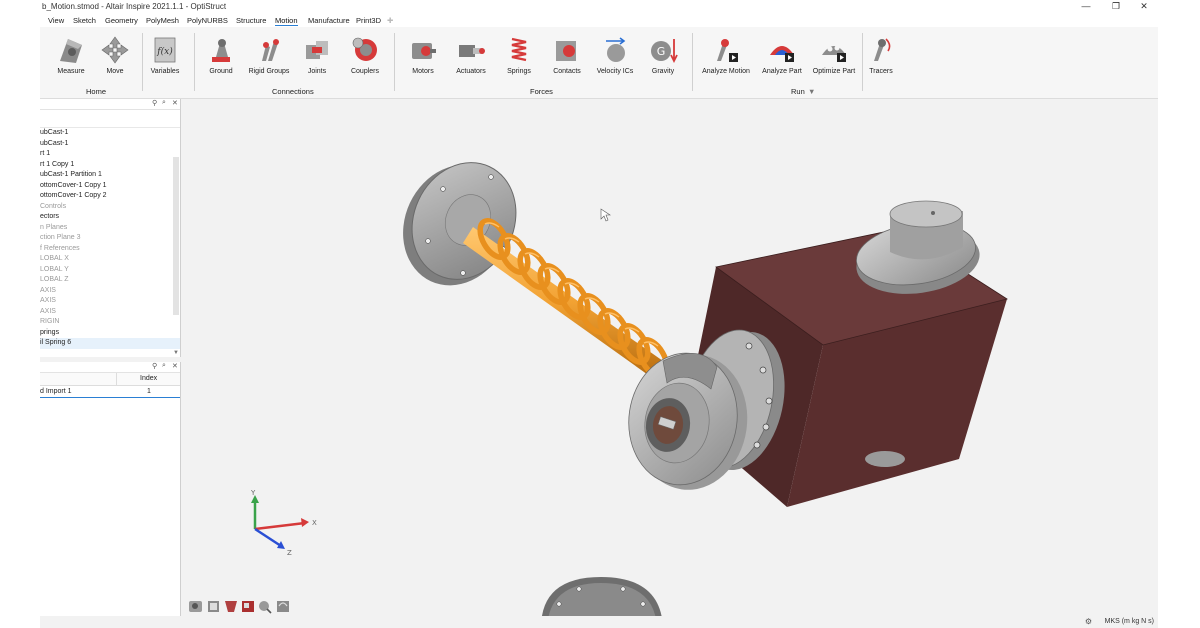 The height and width of the screenshot is (628, 1200). What do you see at coordinates (110, 207) in the screenshot?
I see `tree-row: Controls` at bounding box center [110, 207].